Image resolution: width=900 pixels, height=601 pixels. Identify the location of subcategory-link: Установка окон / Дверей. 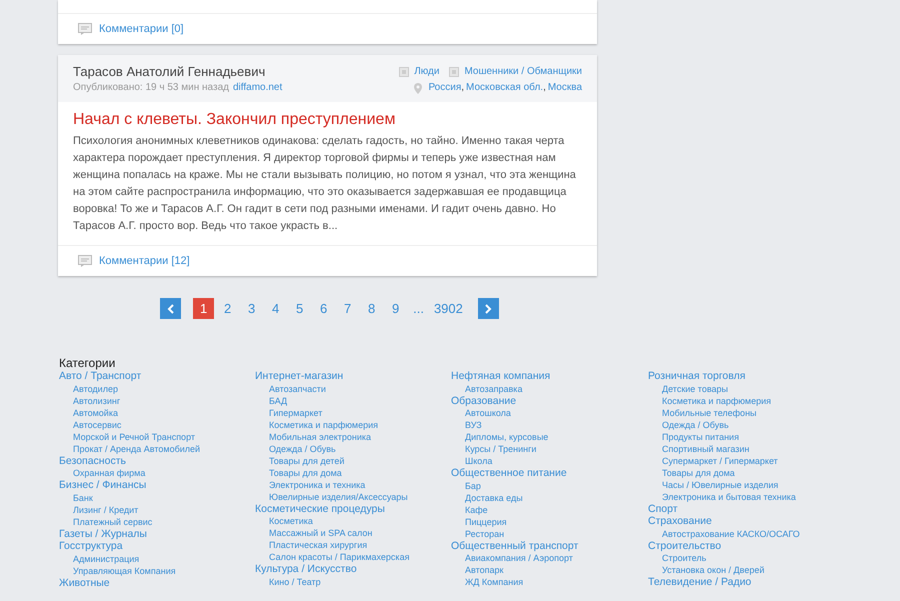
(713, 570).